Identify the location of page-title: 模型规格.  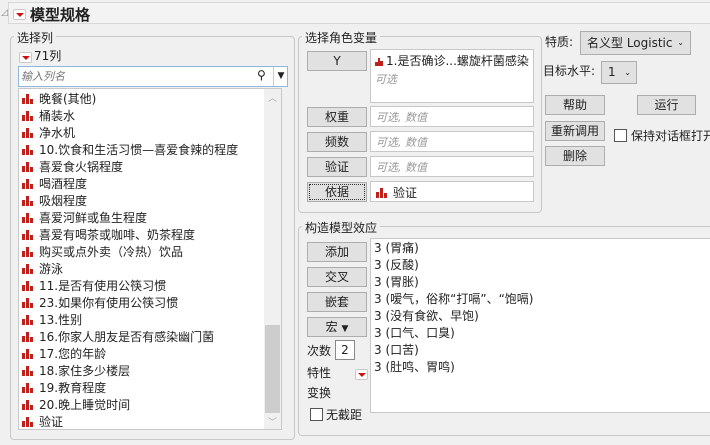
(60, 15).